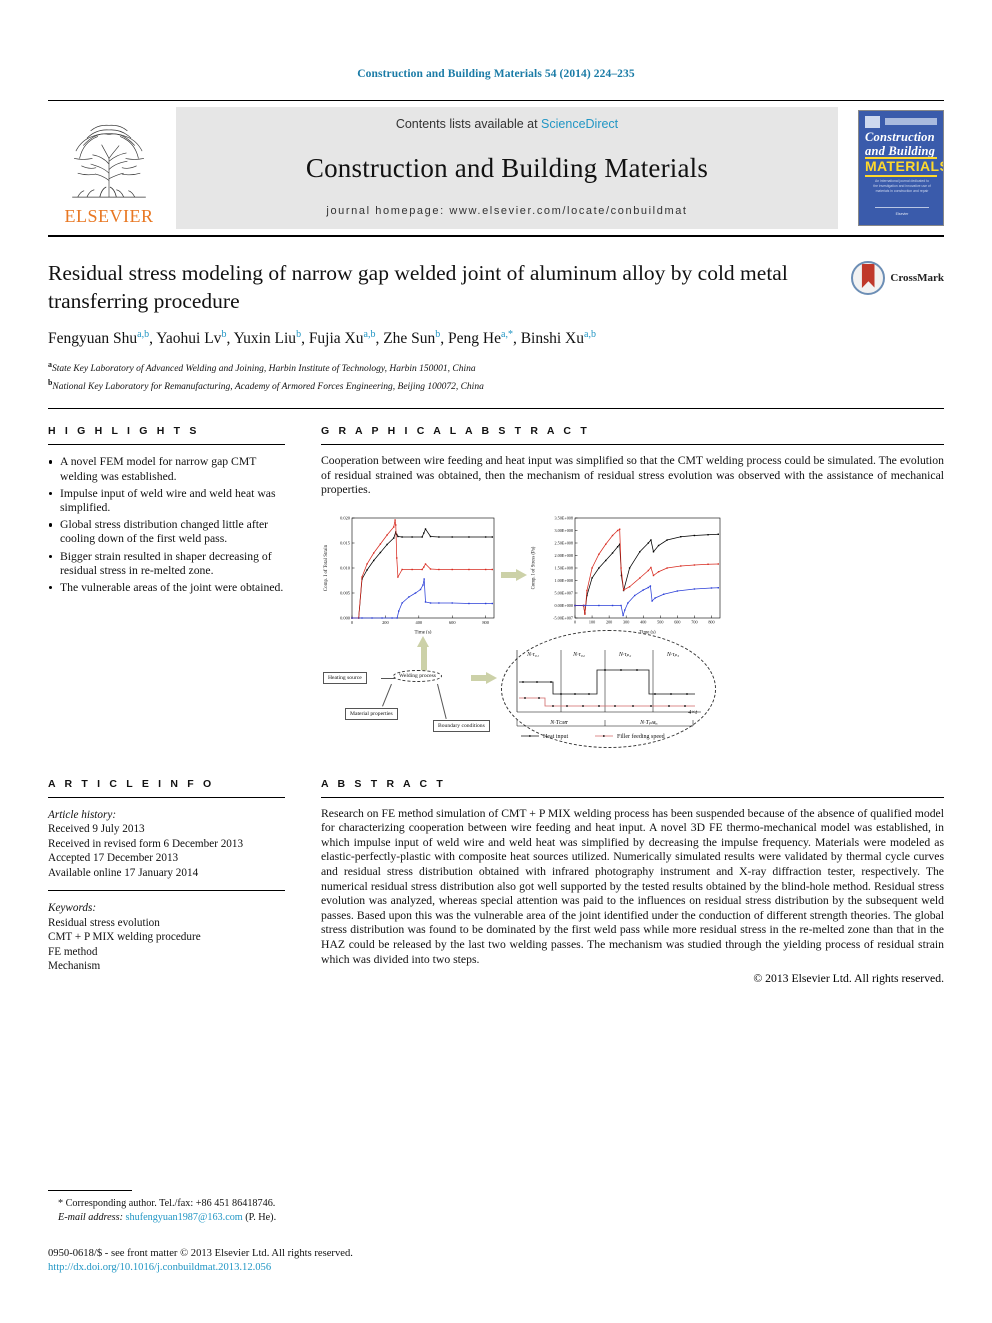 The width and height of the screenshot is (992, 1323). Describe the element at coordinates (904, 166) in the screenshot. I see `cover-title-line3: MATERIALS` at that location.